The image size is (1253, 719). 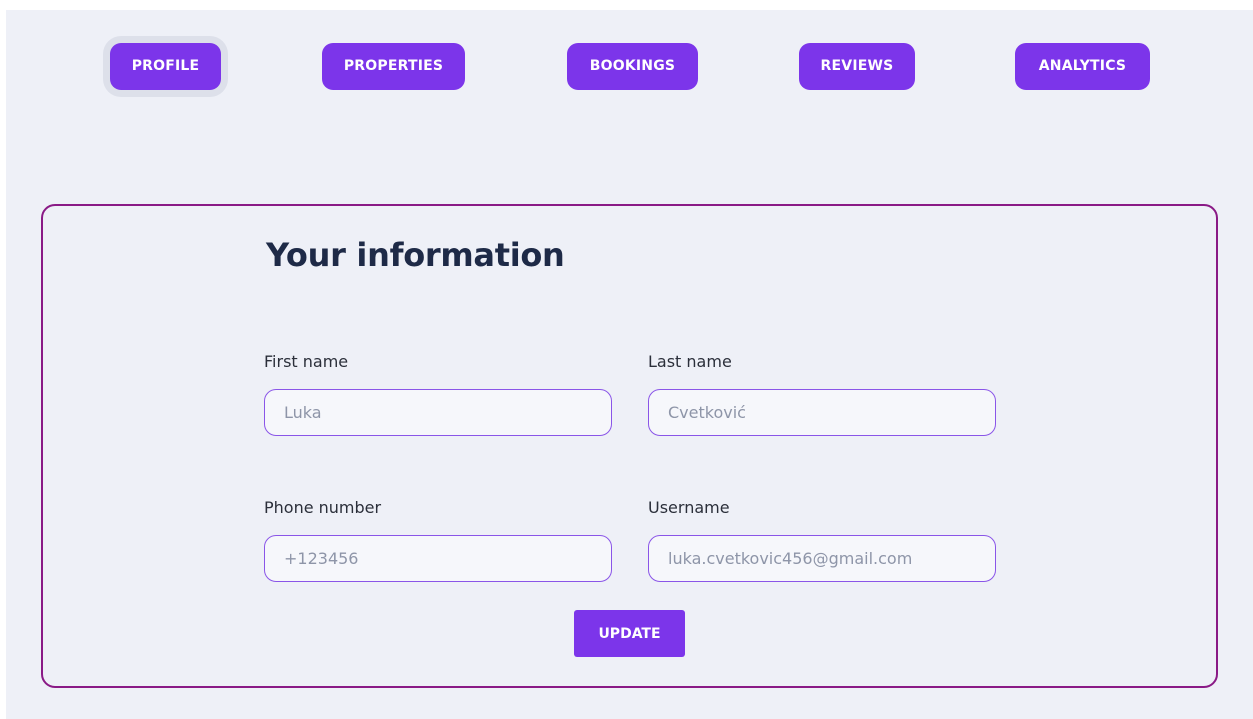 What do you see at coordinates (1082, 66) in the screenshot?
I see `tab-analytics: ANALYTICS` at bounding box center [1082, 66].